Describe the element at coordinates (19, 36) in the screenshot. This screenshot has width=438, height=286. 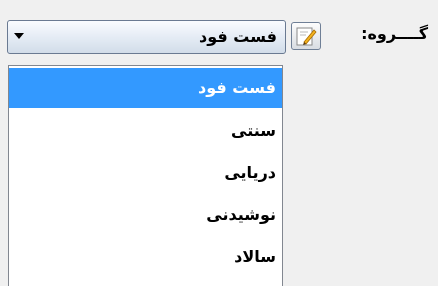
I see `chevron-down-icon` at that location.